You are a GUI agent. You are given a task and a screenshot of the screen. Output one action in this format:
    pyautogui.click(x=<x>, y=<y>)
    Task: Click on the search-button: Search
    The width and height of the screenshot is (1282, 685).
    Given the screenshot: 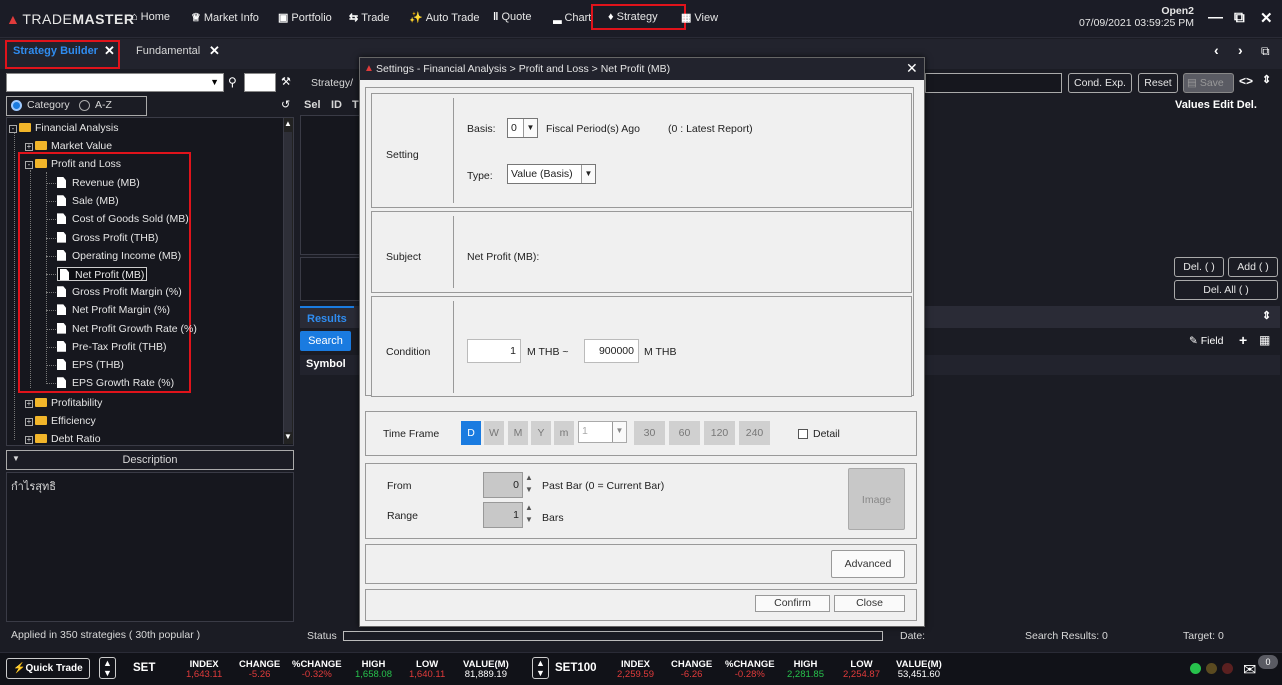 What is the action you would take?
    pyautogui.click(x=325, y=341)
    